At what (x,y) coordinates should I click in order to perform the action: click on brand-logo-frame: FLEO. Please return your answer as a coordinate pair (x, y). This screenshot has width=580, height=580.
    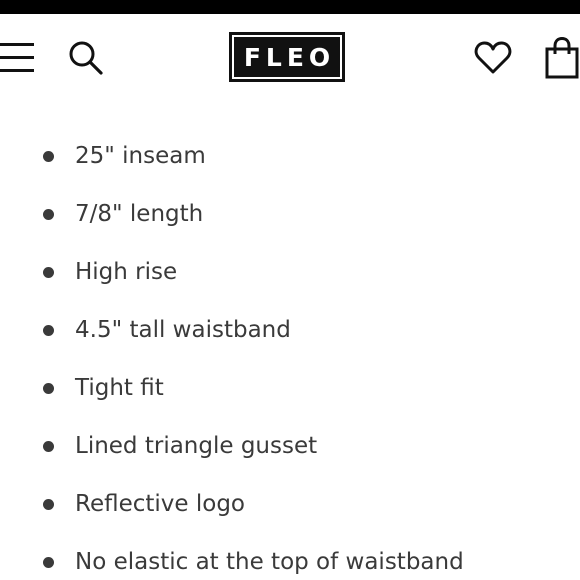
    Looking at the image, I should click on (287, 57).